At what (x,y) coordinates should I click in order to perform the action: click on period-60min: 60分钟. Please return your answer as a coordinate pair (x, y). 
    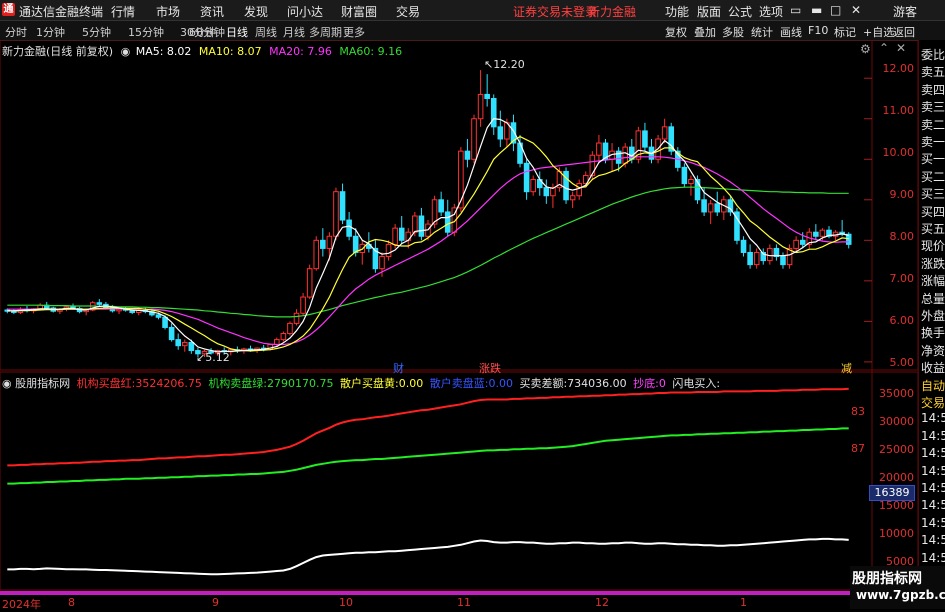
    Looking at the image, I should click on (207, 32).